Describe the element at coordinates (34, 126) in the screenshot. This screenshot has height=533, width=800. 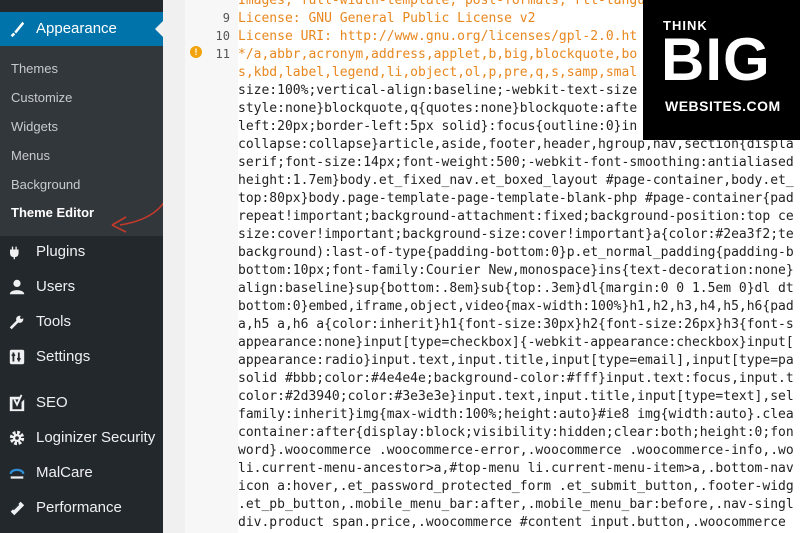
I see `submenu-item-widgets: Widgets` at that location.